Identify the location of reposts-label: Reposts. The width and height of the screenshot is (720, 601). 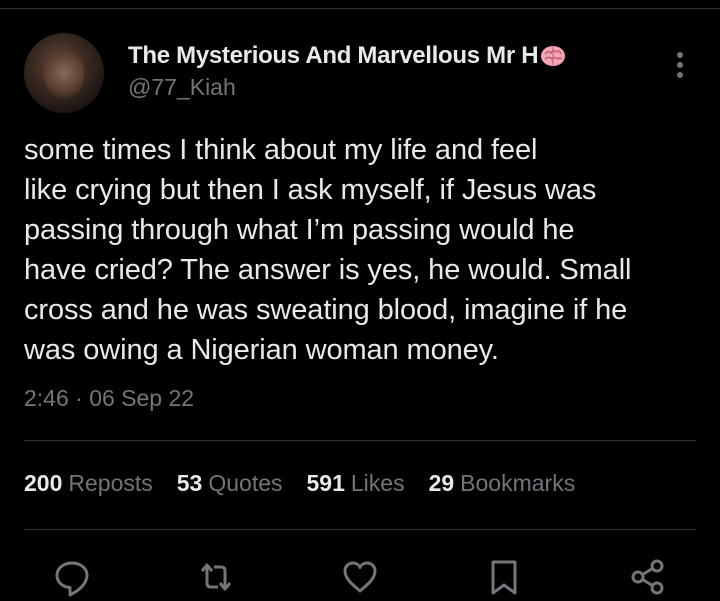
(110, 483).